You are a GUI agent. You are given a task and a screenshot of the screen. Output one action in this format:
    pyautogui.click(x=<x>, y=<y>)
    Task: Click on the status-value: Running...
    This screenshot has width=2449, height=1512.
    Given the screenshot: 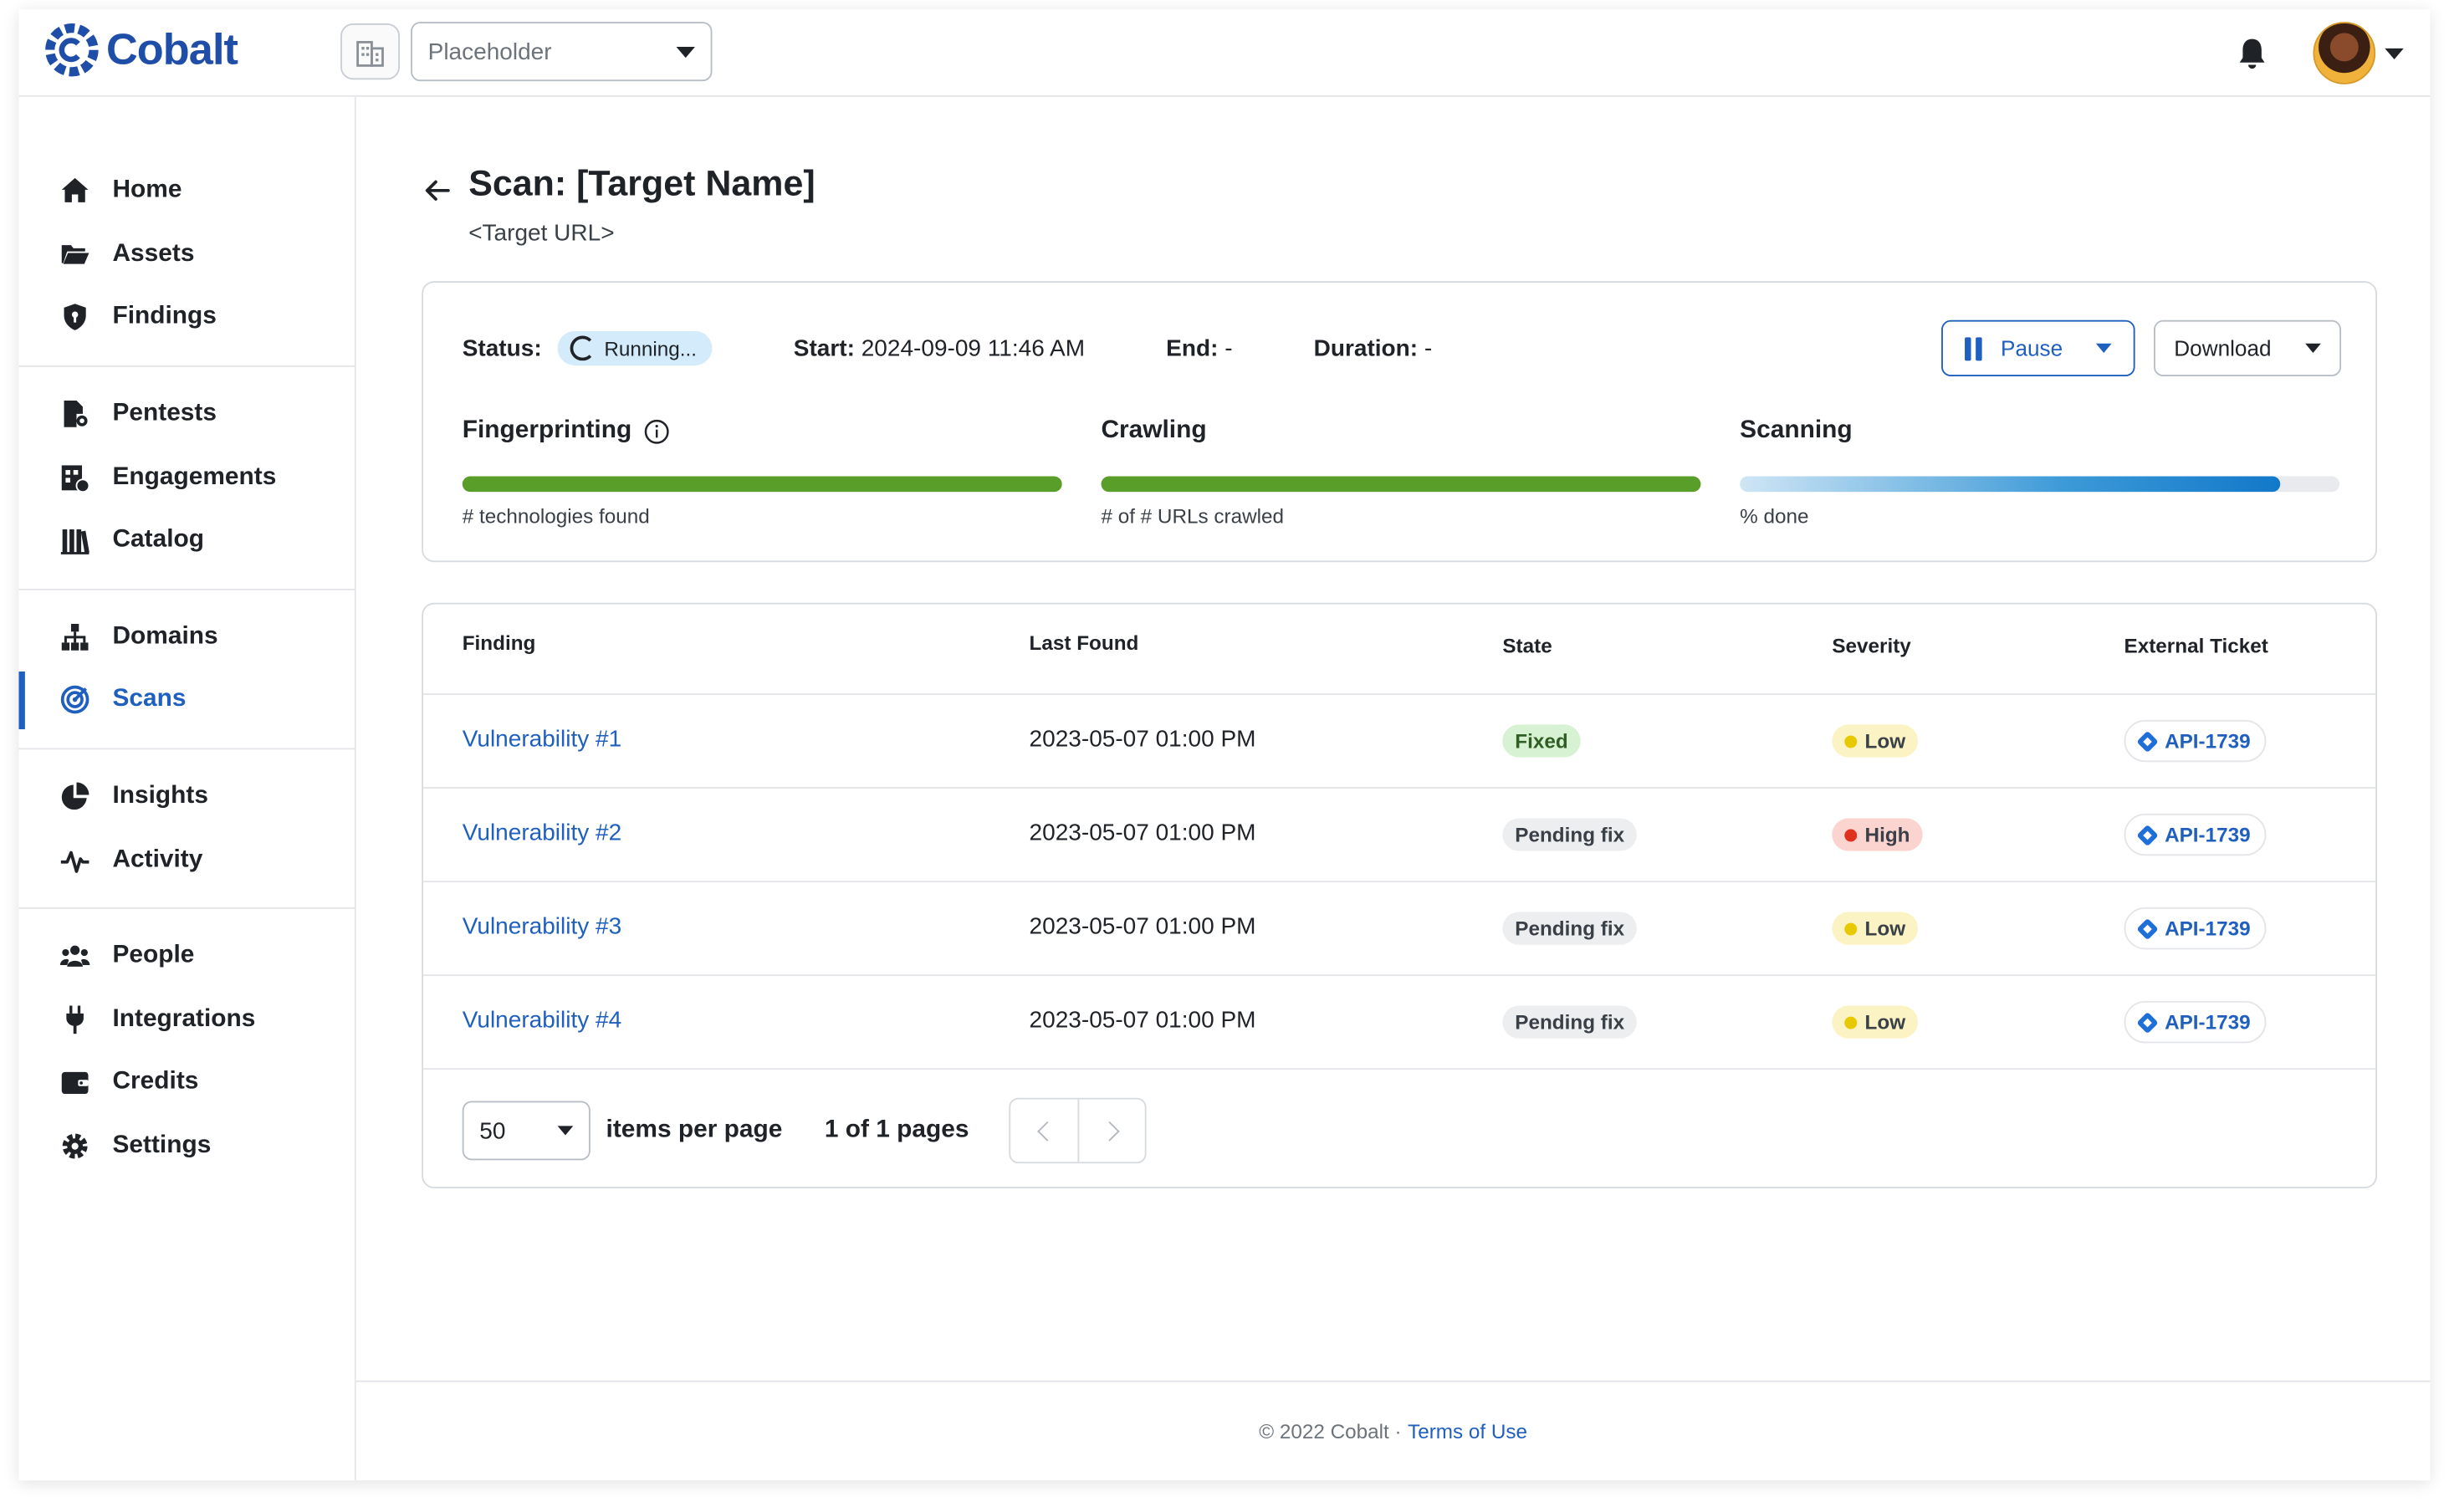 What is the action you would take?
    pyautogui.click(x=651, y=348)
    